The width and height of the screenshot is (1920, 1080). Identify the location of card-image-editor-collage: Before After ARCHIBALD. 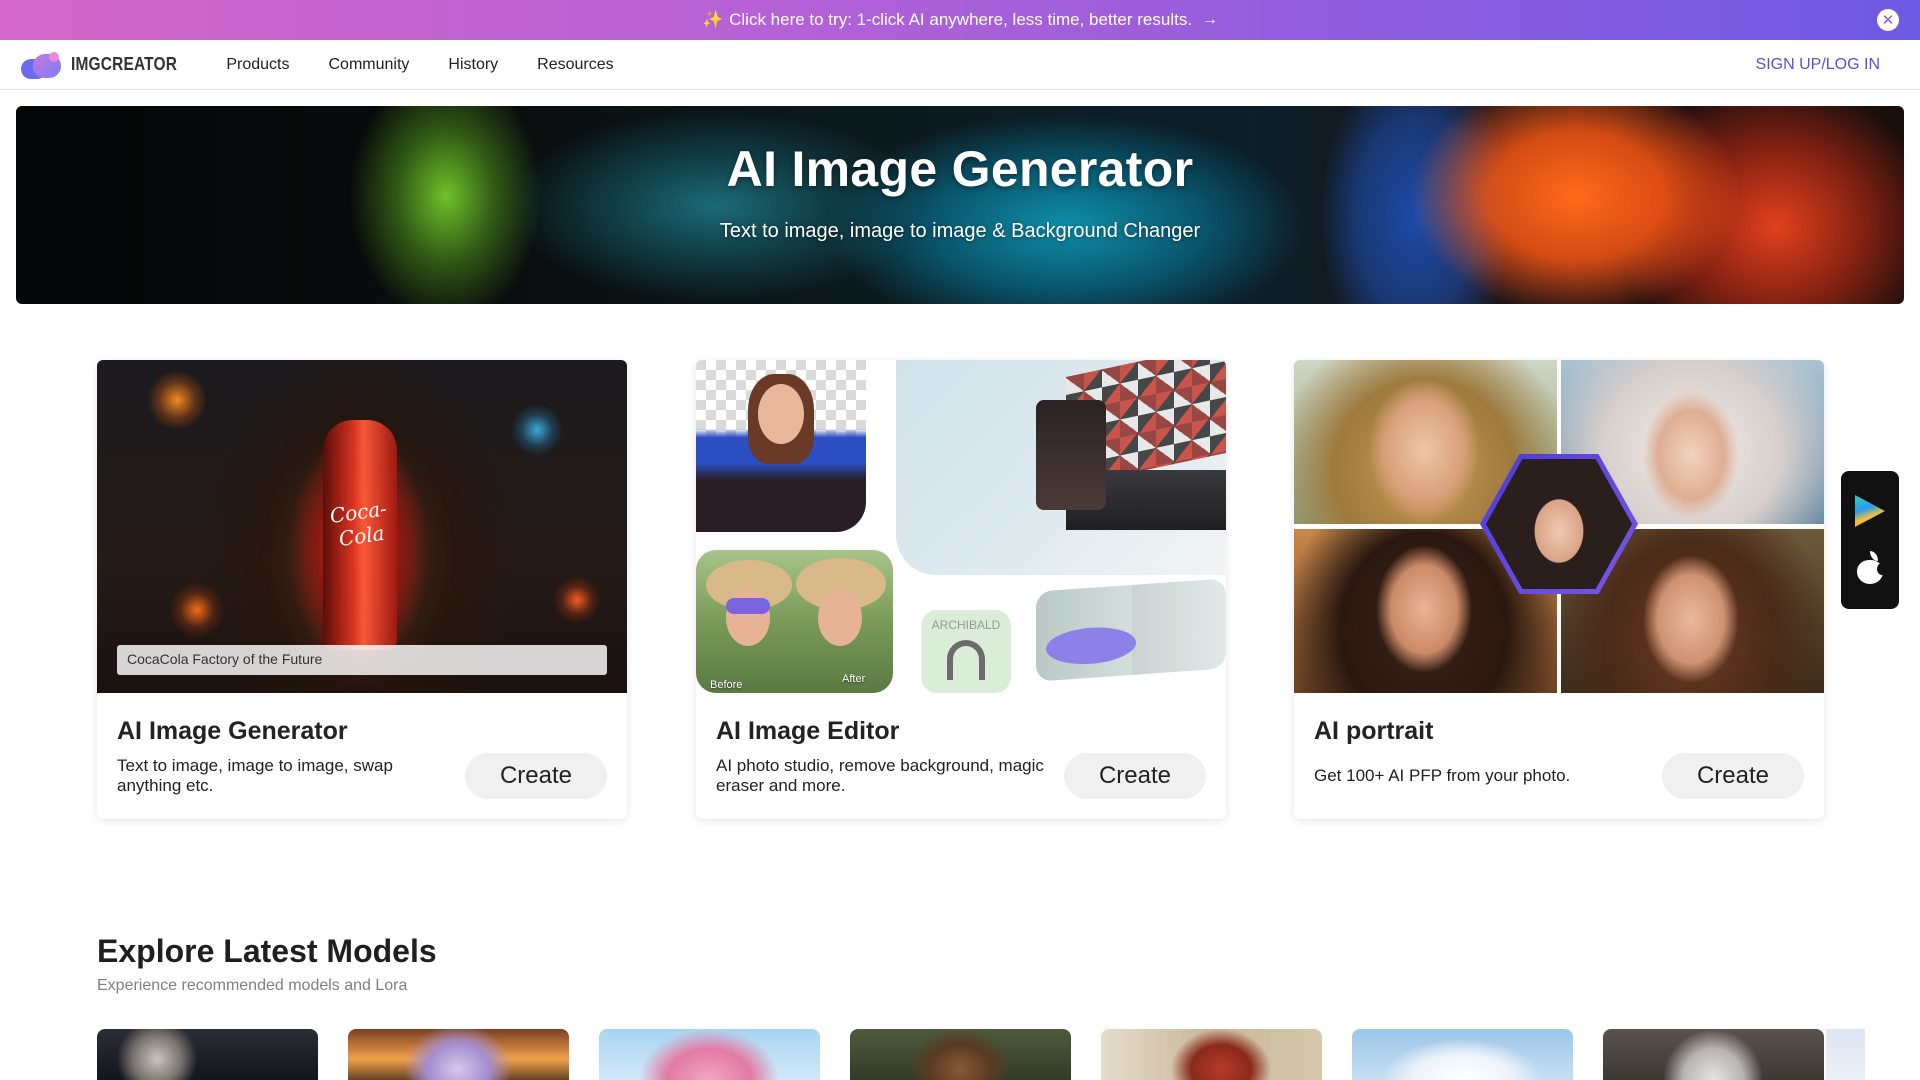
(961, 526).